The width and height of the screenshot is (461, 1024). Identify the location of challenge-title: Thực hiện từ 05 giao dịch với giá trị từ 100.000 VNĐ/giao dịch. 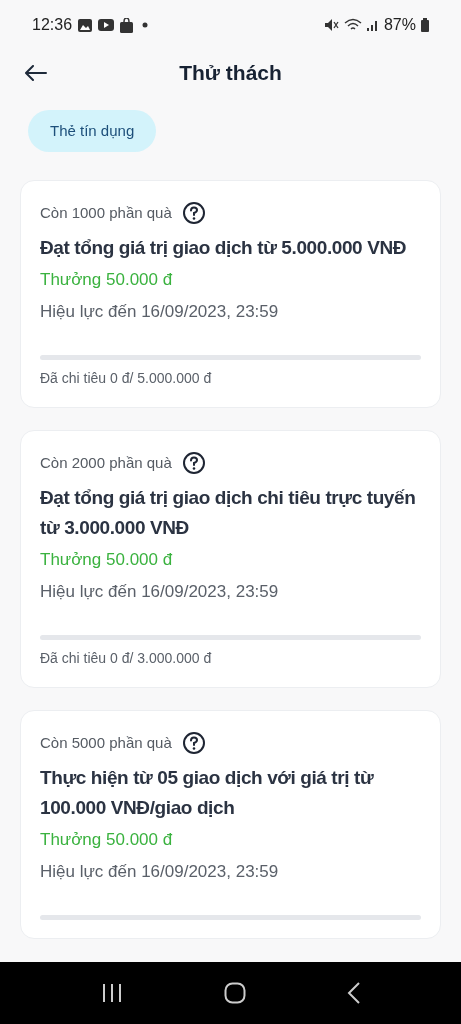
(207, 793).